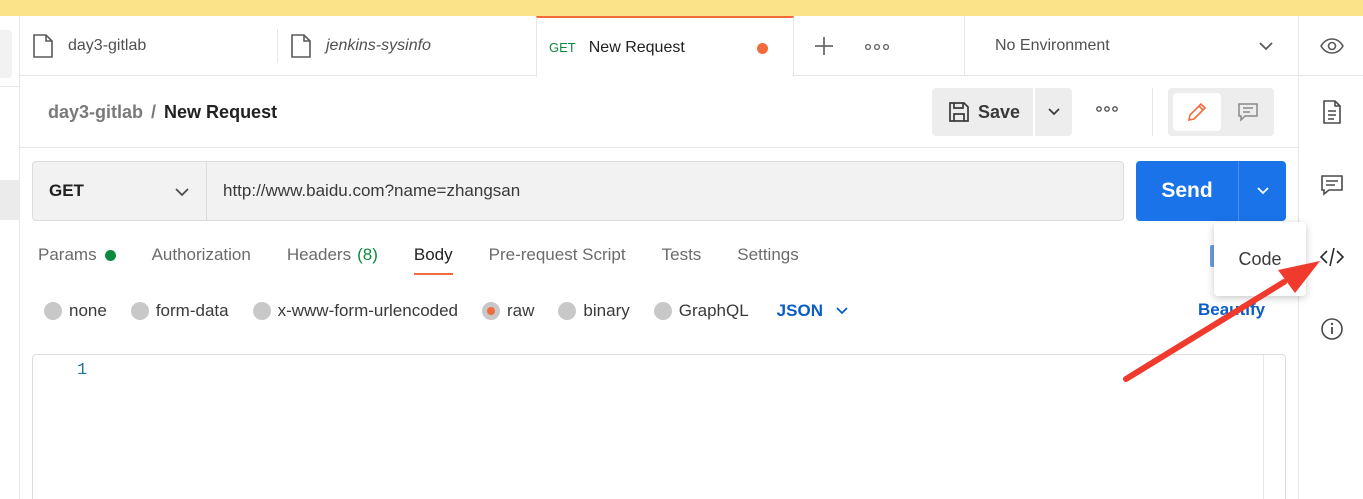 This screenshot has width=1363, height=499. Describe the element at coordinates (82, 370) in the screenshot. I see `line-number: 1` at that location.